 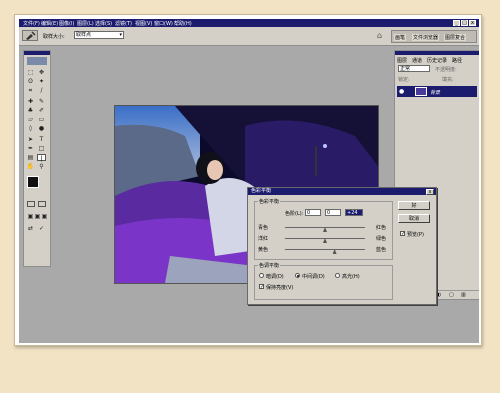 I want to click on palette-well: 画笔 文件浏览器 图层复合, so click(x=434, y=36).